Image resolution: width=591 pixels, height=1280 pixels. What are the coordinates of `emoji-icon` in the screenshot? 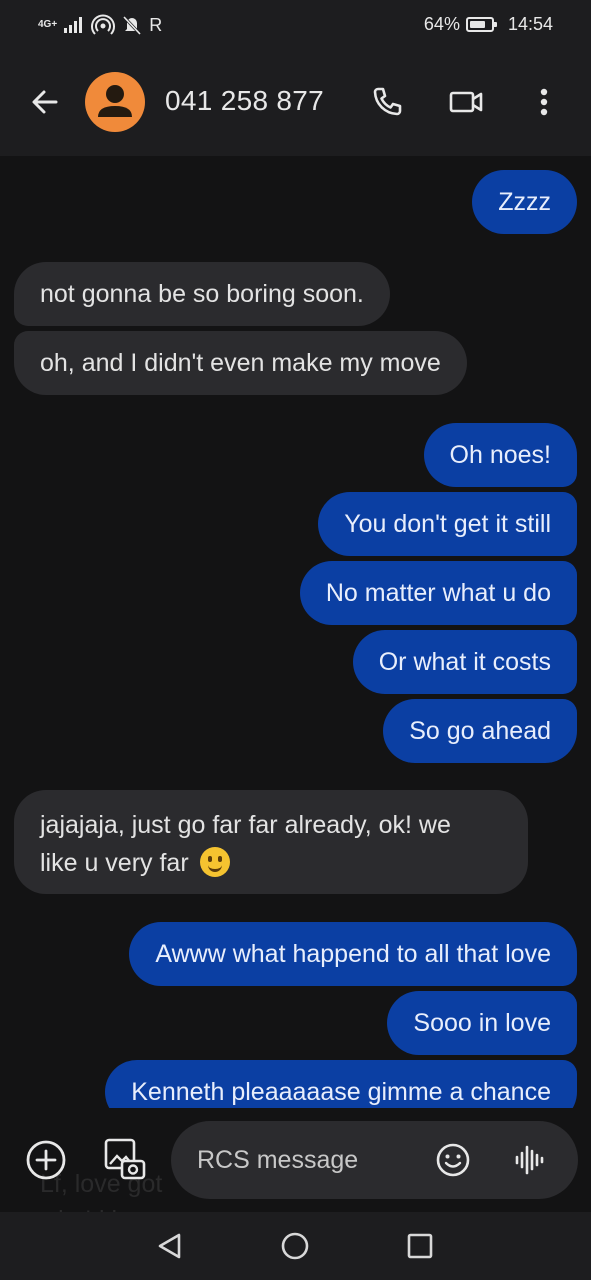 It's located at (453, 1160).